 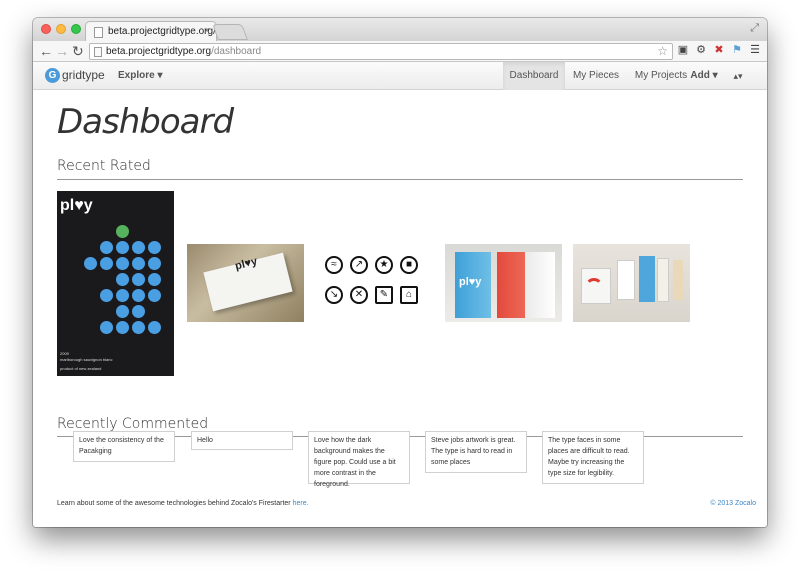 What do you see at coordinates (701, 50) in the screenshot?
I see `gear-extension-icon: ⚙` at bounding box center [701, 50].